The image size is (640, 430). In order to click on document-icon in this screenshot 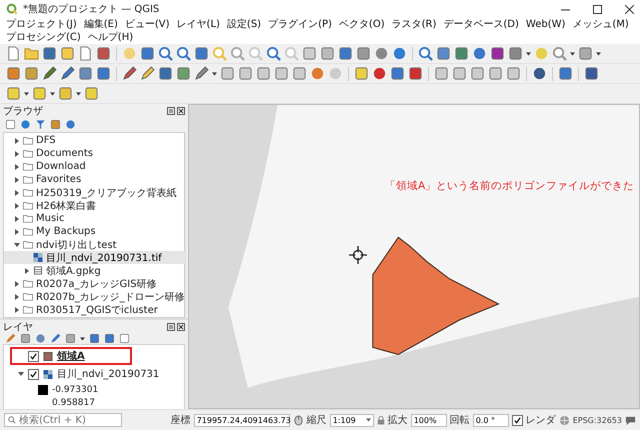, I will do `click(85, 53)`.